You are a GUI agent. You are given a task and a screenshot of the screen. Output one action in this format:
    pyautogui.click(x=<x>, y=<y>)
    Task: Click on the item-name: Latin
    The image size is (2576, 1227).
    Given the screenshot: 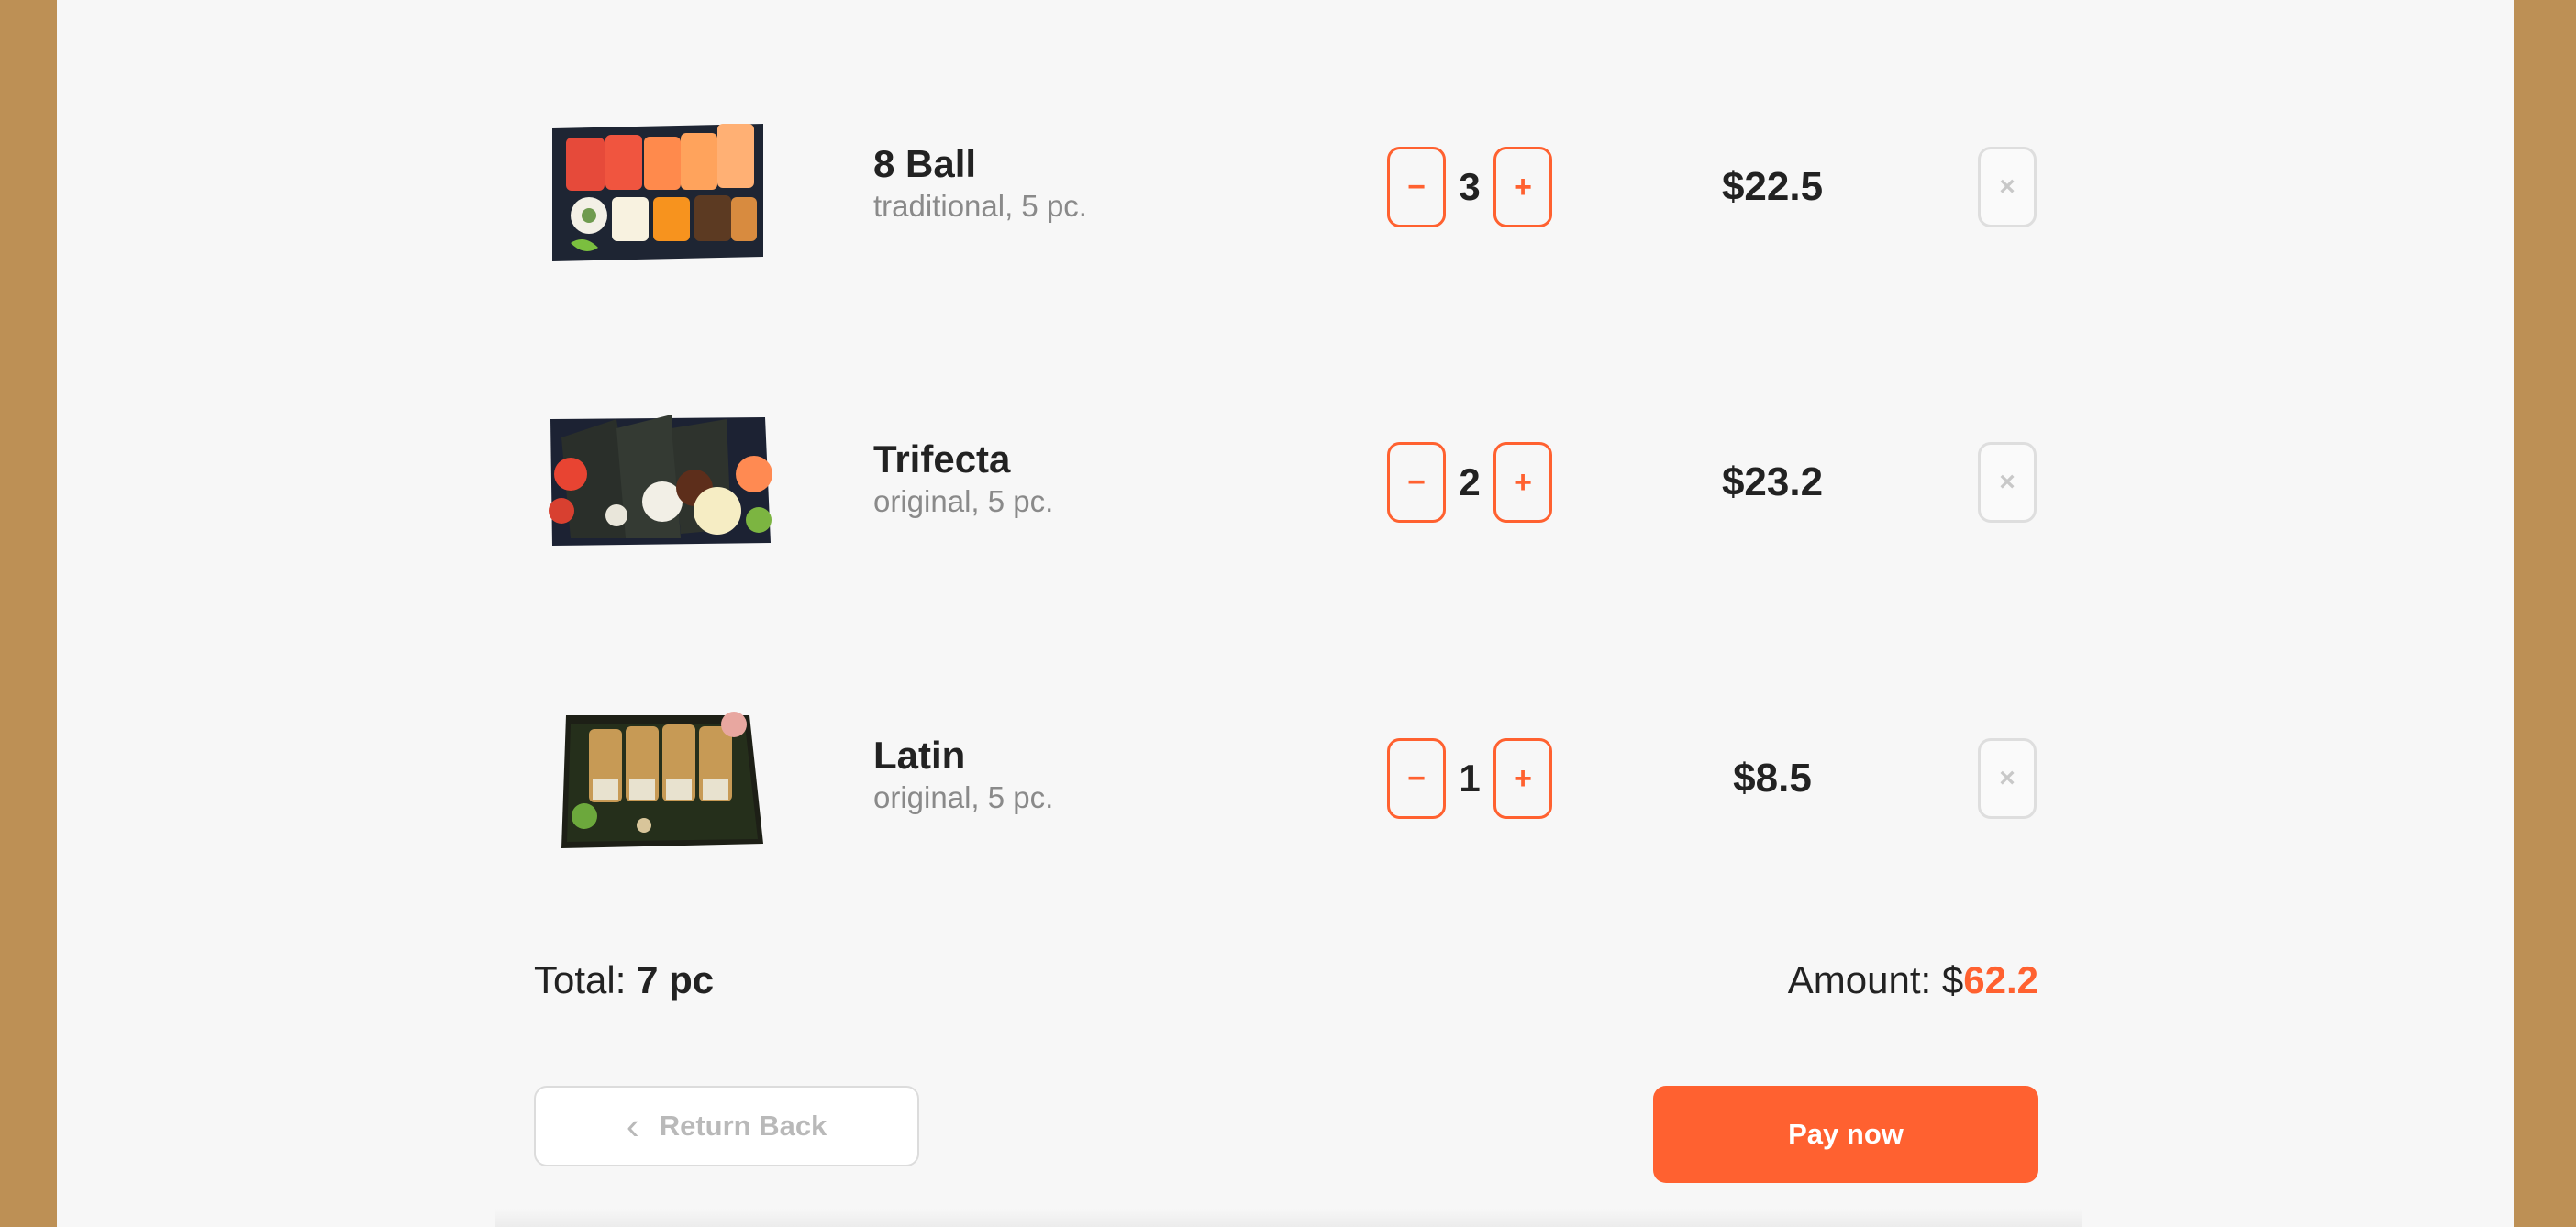 What is the action you would take?
    pyautogui.click(x=919, y=755)
    